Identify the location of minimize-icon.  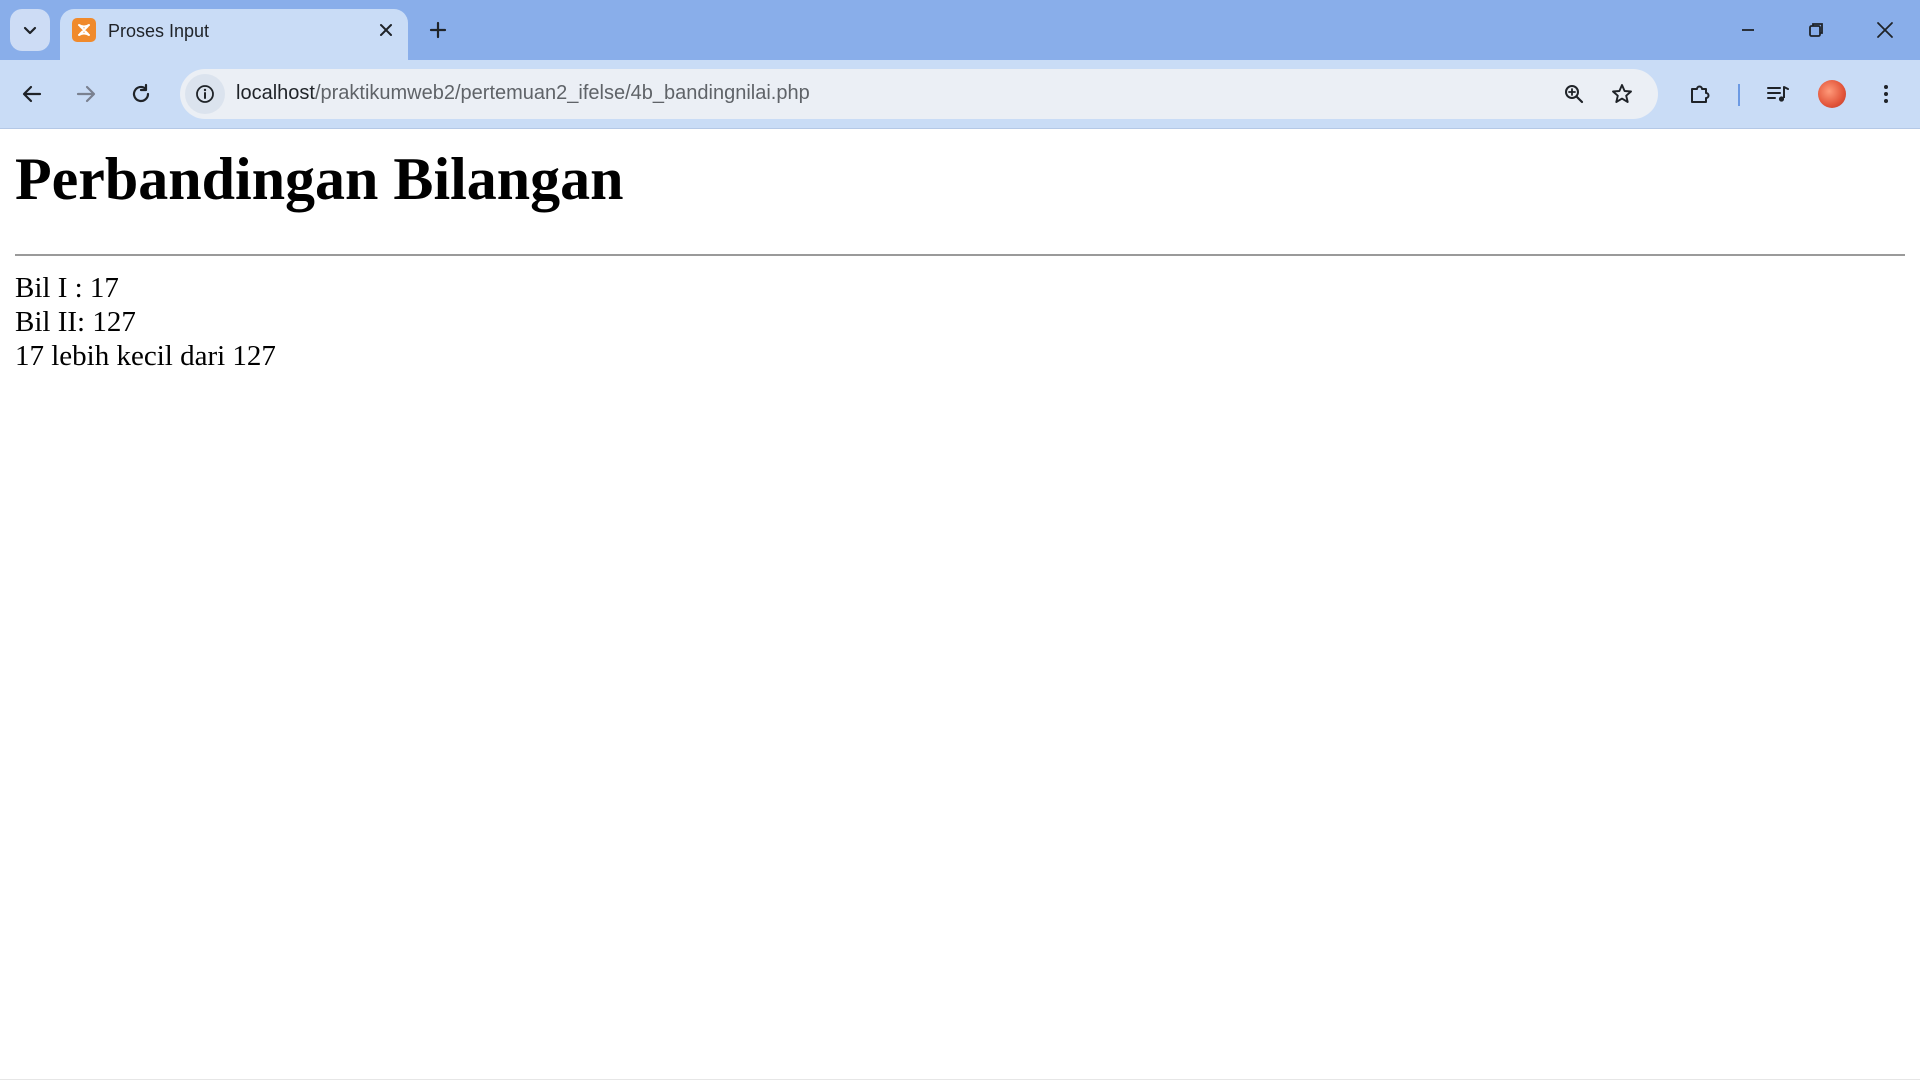
(1748, 30).